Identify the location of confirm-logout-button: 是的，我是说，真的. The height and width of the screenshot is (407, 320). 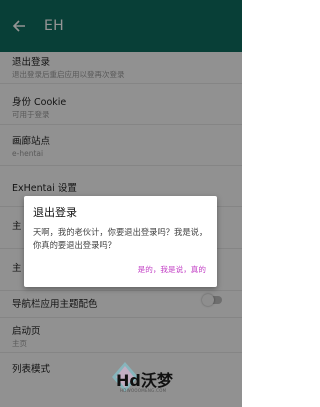
(172, 269).